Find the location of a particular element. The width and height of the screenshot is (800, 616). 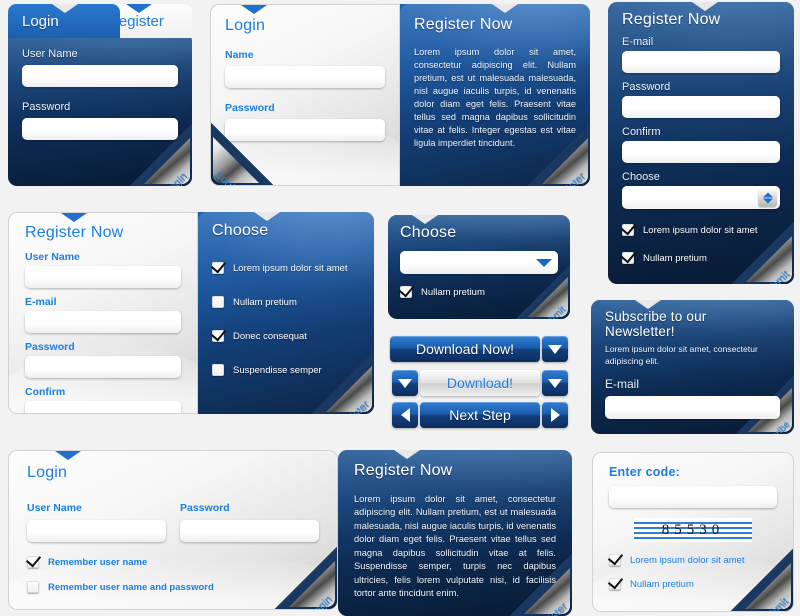

dropdown-arrow-icon is located at coordinates (544, 263).